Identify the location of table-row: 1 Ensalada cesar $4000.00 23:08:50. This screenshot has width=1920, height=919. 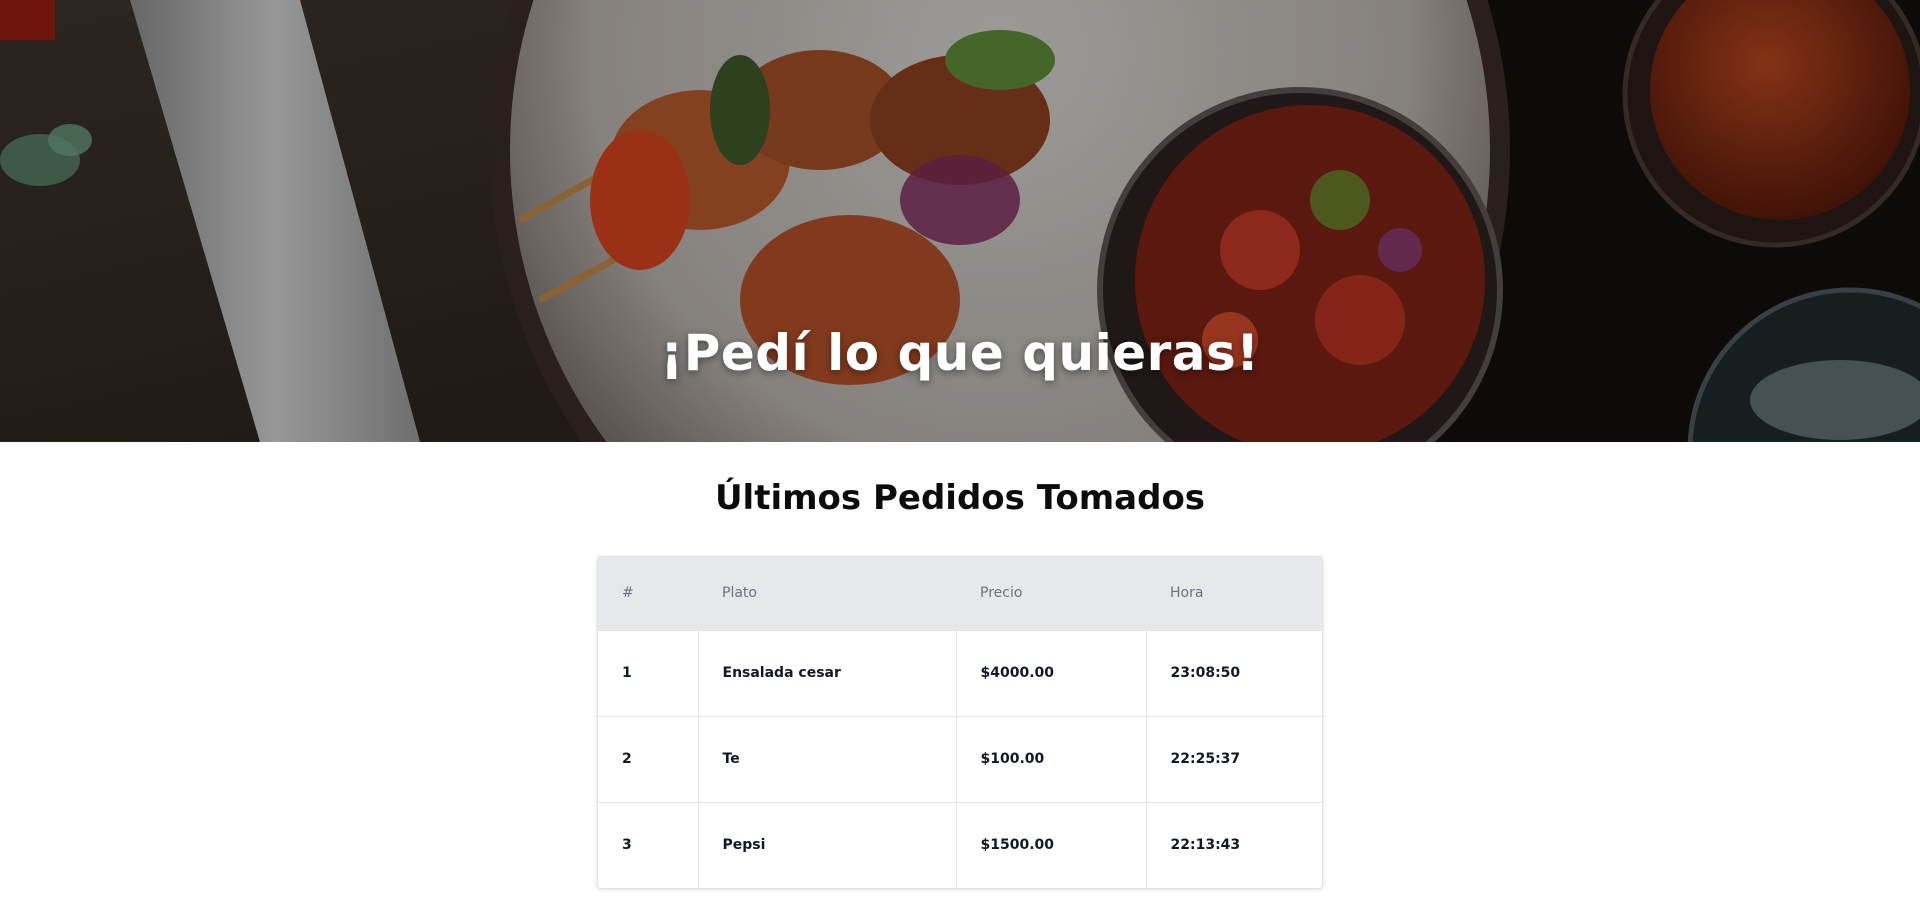
(960, 673).